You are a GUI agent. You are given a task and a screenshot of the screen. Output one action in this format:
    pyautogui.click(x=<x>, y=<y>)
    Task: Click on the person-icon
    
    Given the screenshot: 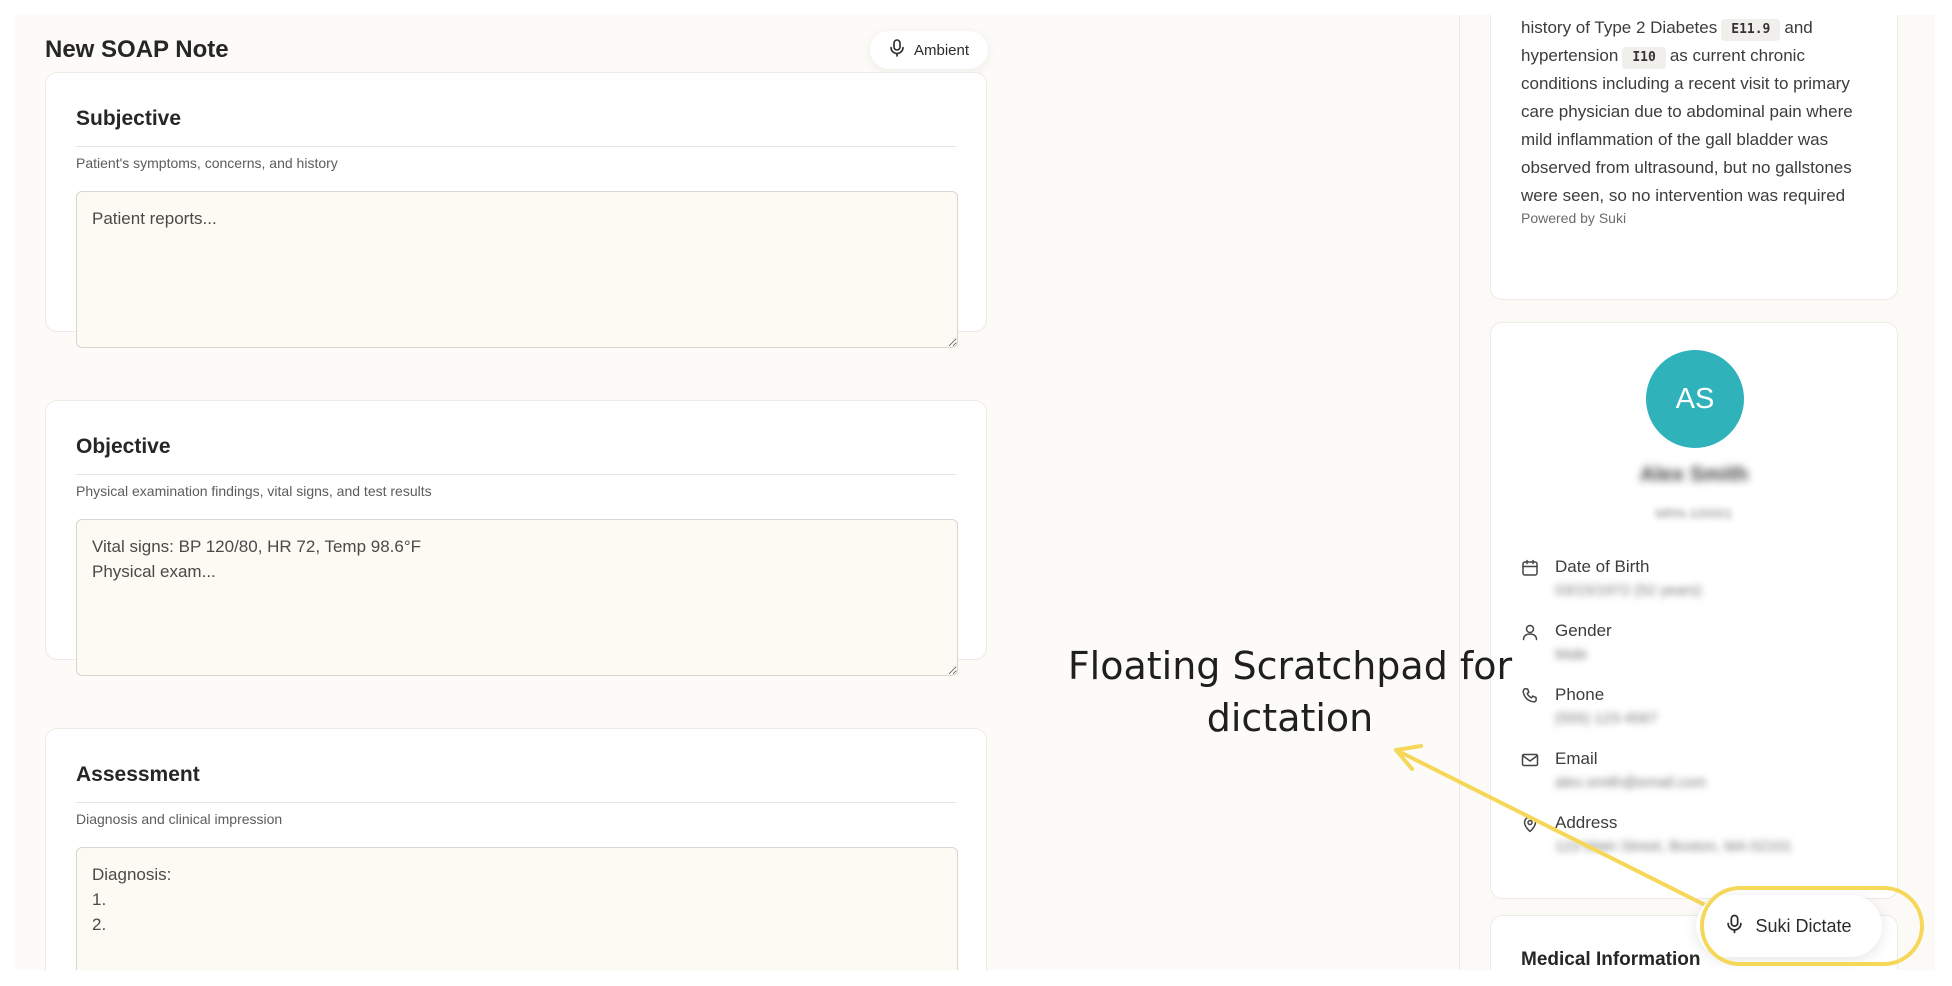 What is the action you would take?
    pyautogui.click(x=1530, y=632)
    